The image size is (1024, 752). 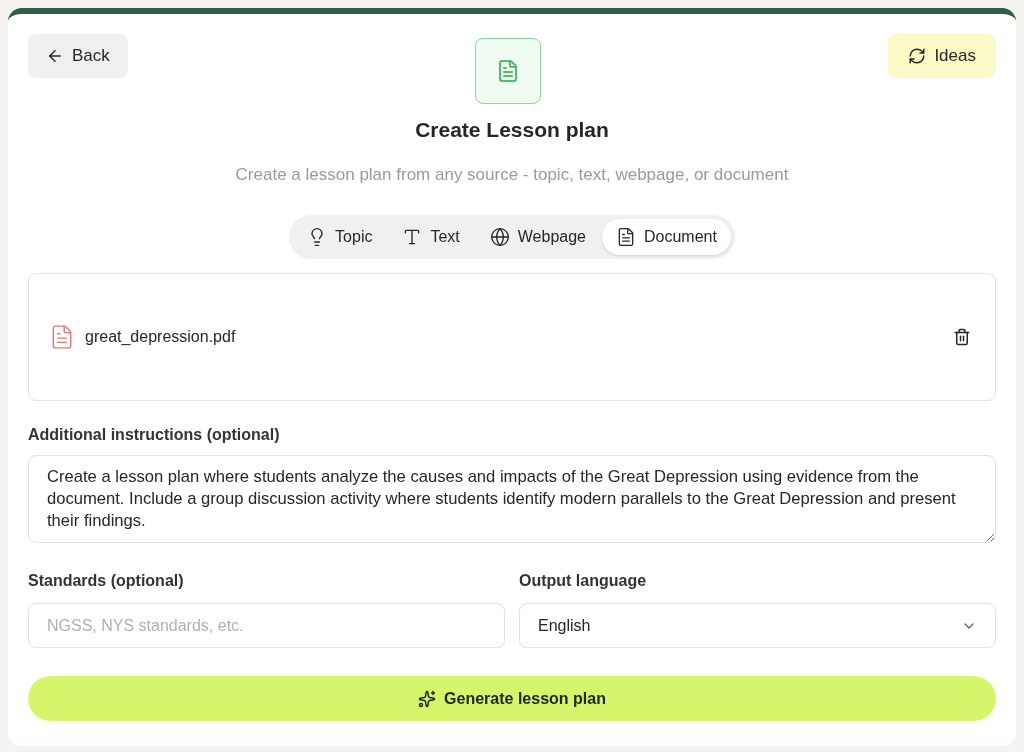 What do you see at coordinates (427, 698) in the screenshot?
I see `sparkles-icon` at bounding box center [427, 698].